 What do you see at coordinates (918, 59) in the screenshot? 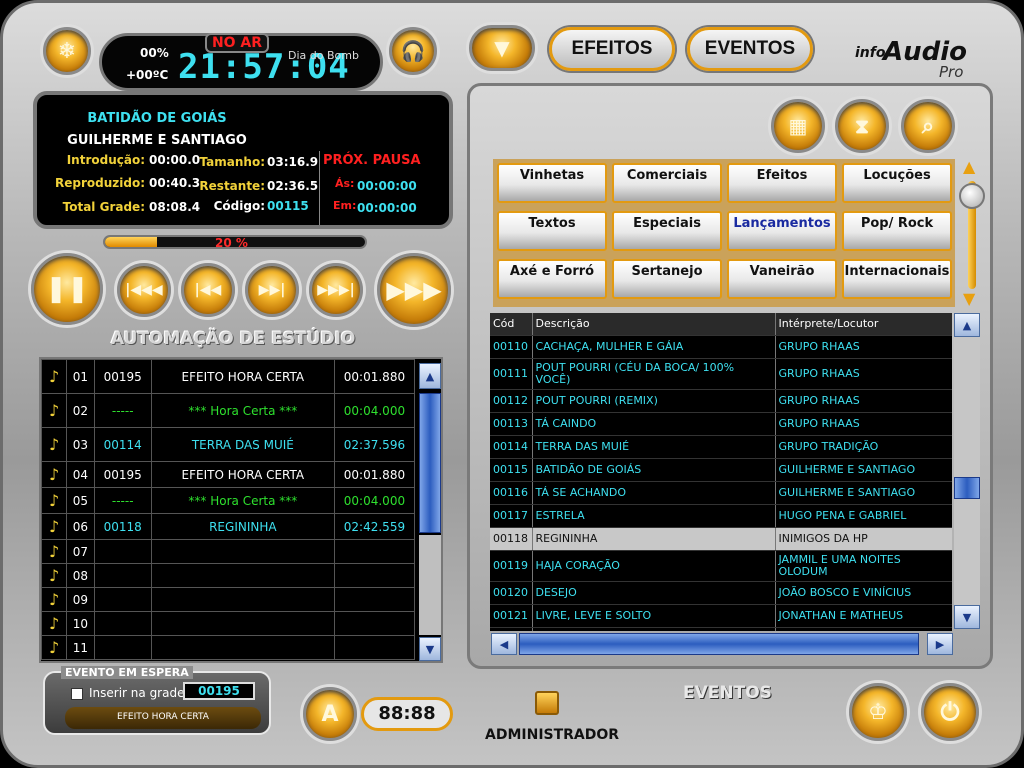
I see `app-logo: info Audio Pro` at bounding box center [918, 59].